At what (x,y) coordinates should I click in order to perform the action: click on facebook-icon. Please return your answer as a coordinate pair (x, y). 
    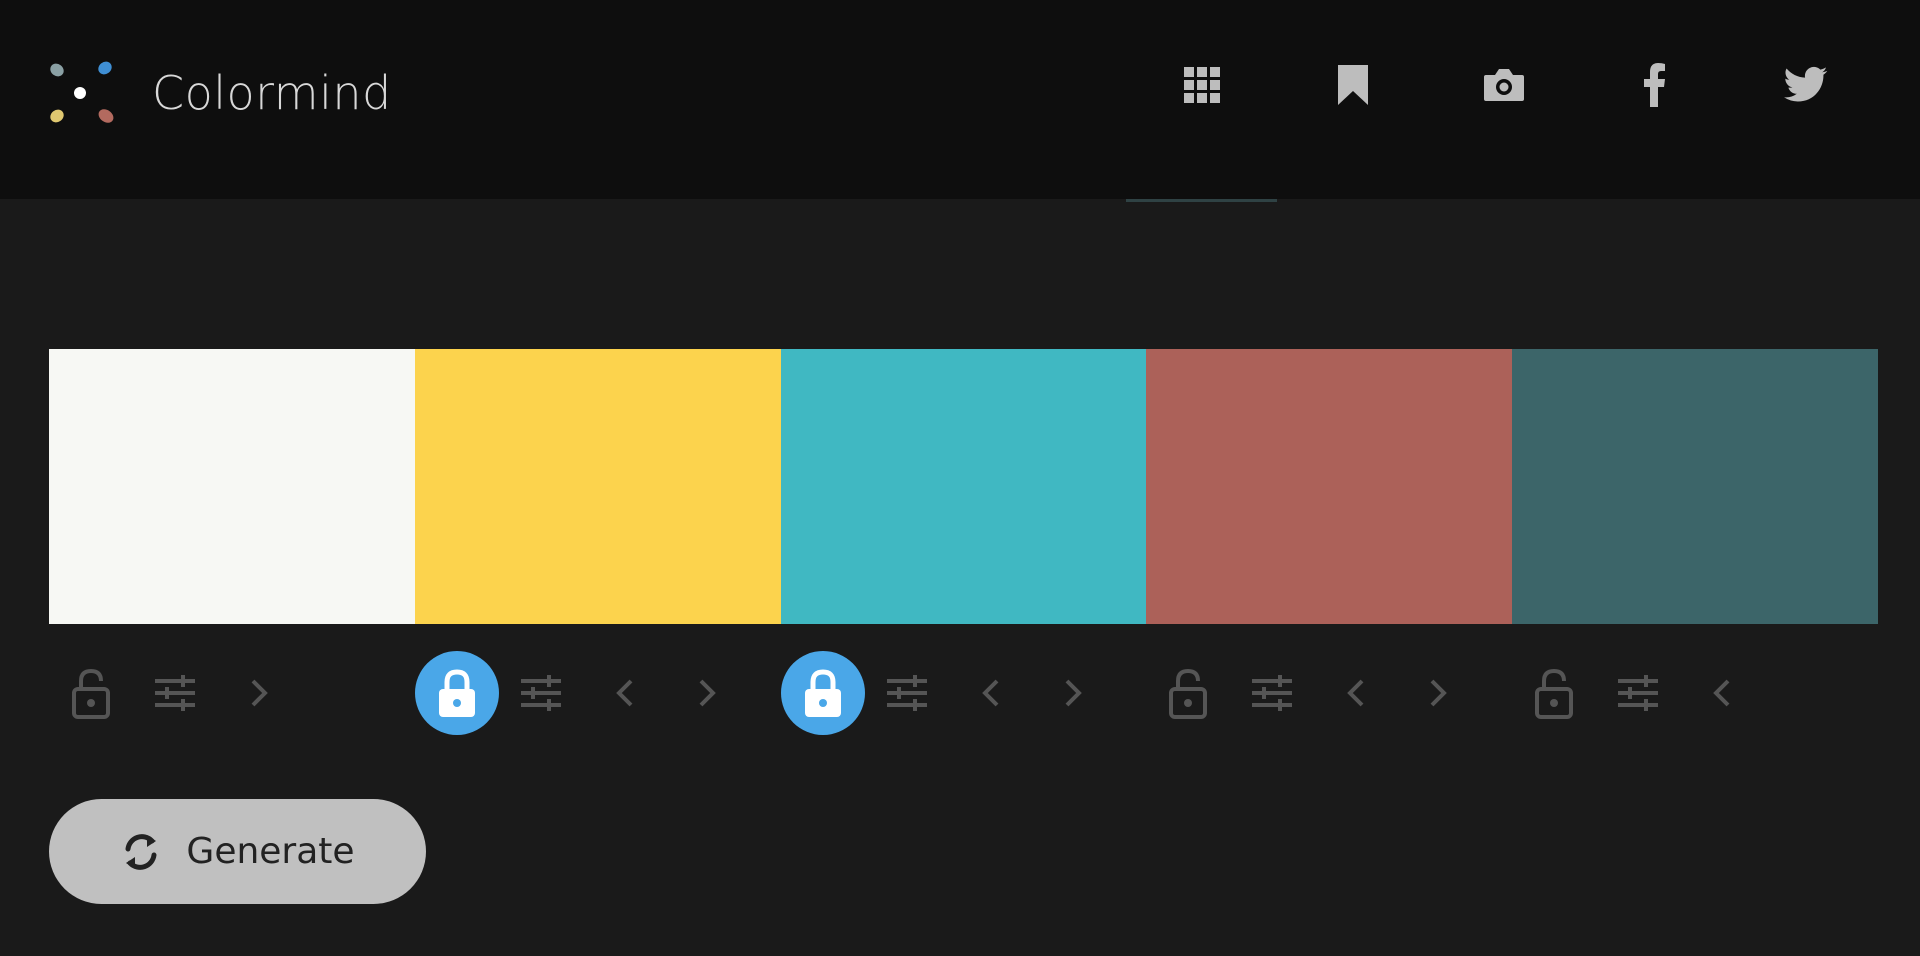
    Looking at the image, I should click on (1654, 84).